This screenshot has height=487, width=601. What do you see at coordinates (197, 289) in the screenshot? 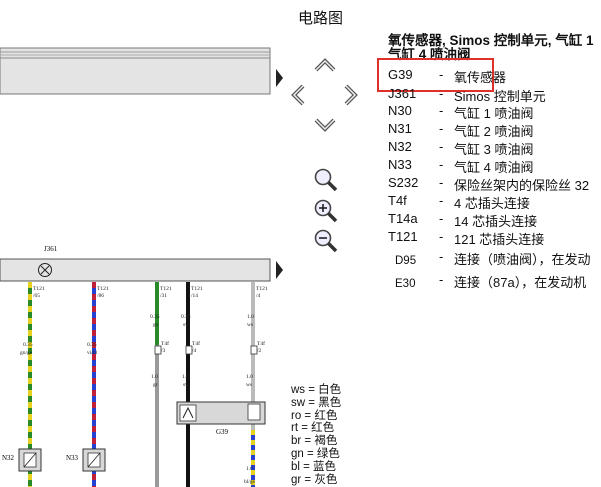
I see `pin-label-4: T121` at bounding box center [197, 289].